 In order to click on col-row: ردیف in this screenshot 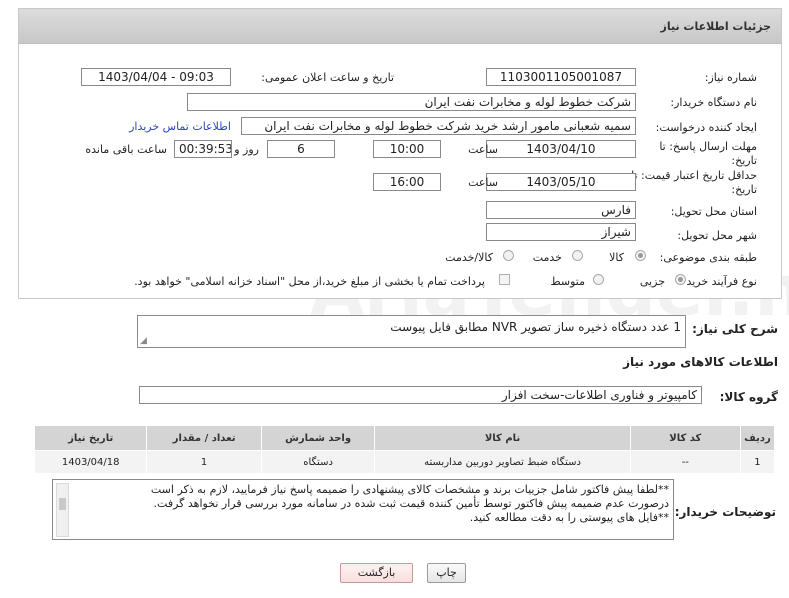, I will do `click(757, 438)`.